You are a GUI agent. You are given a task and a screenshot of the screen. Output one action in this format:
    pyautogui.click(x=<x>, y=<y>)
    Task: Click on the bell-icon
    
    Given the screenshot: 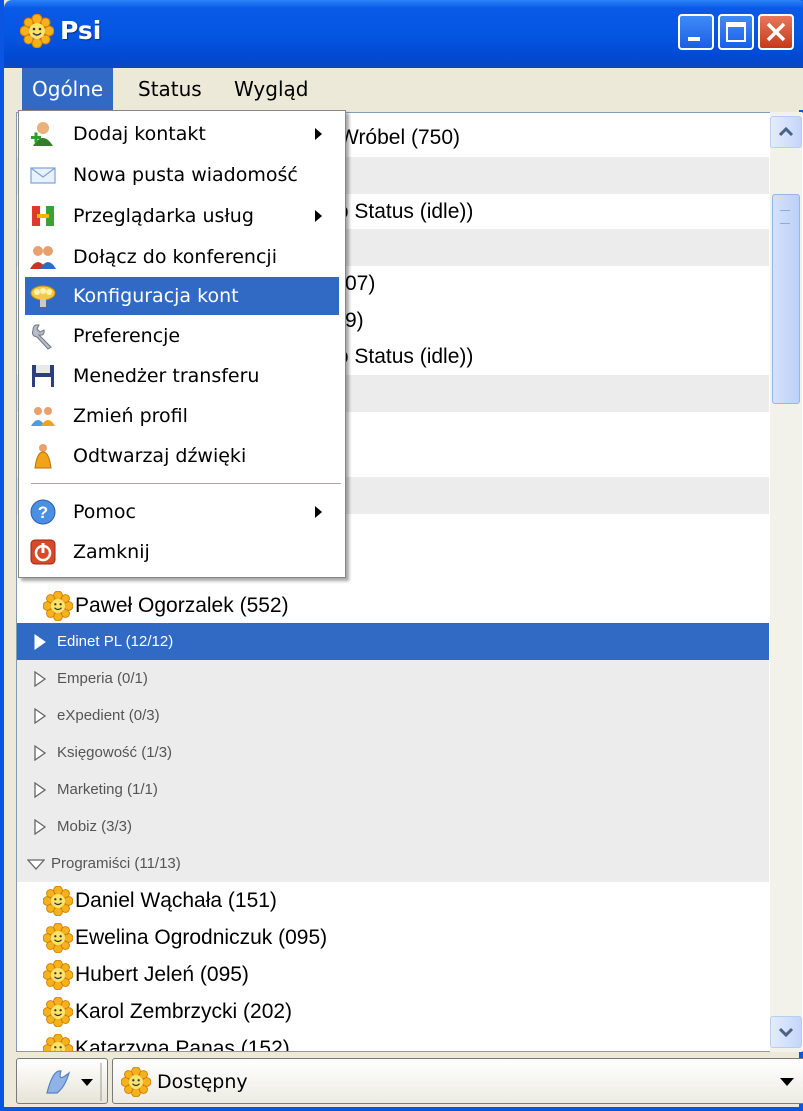 What is the action you would take?
    pyautogui.click(x=43, y=456)
    